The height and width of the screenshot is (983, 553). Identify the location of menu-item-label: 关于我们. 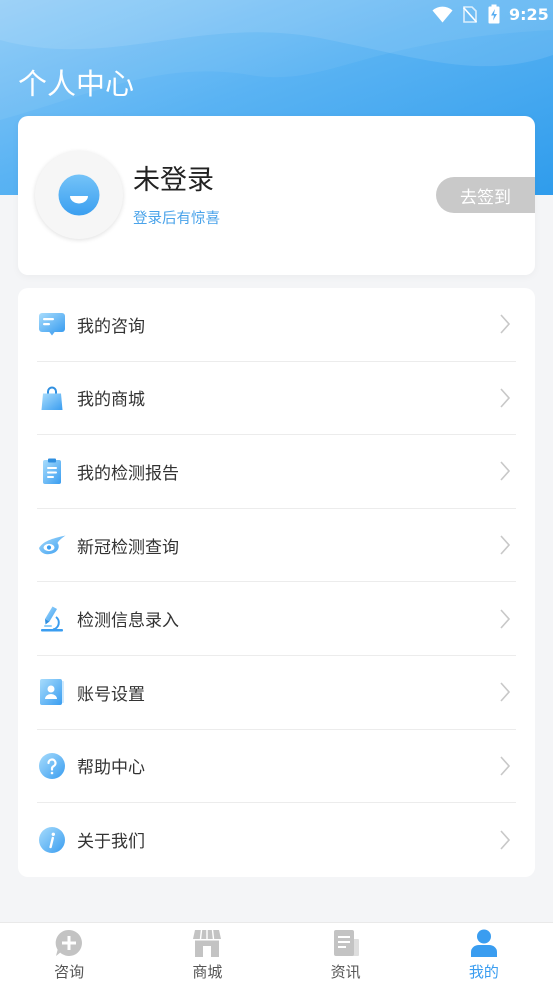
(111, 842).